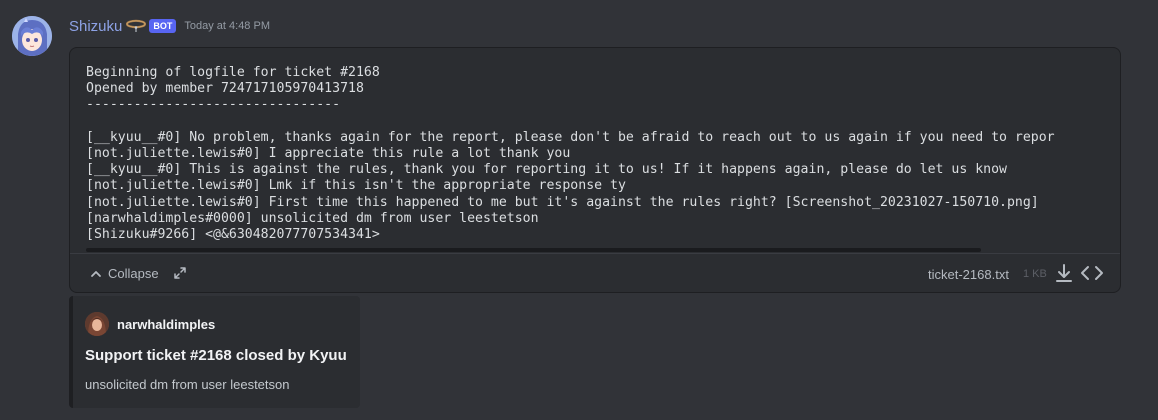  I want to click on bot-tag: BOT, so click(163, 26).